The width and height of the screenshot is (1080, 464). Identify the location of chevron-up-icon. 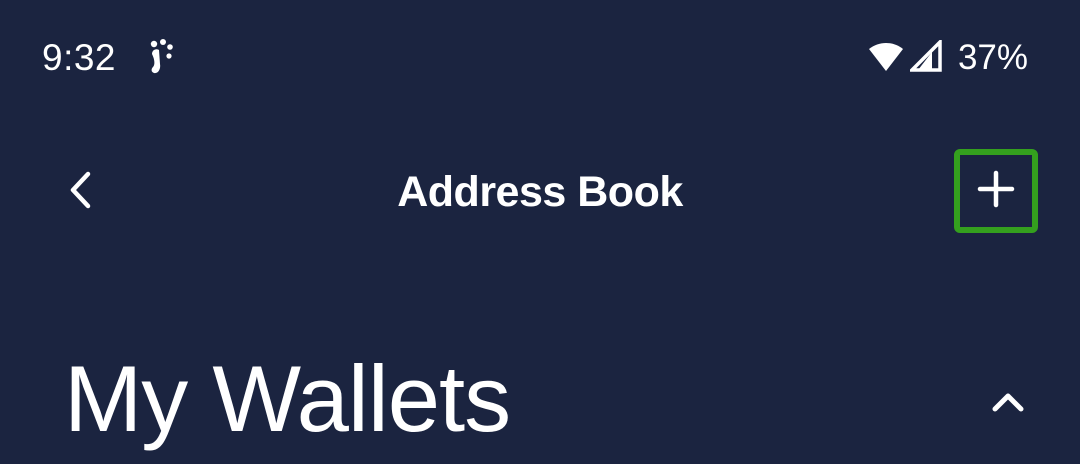
(1008, 404).